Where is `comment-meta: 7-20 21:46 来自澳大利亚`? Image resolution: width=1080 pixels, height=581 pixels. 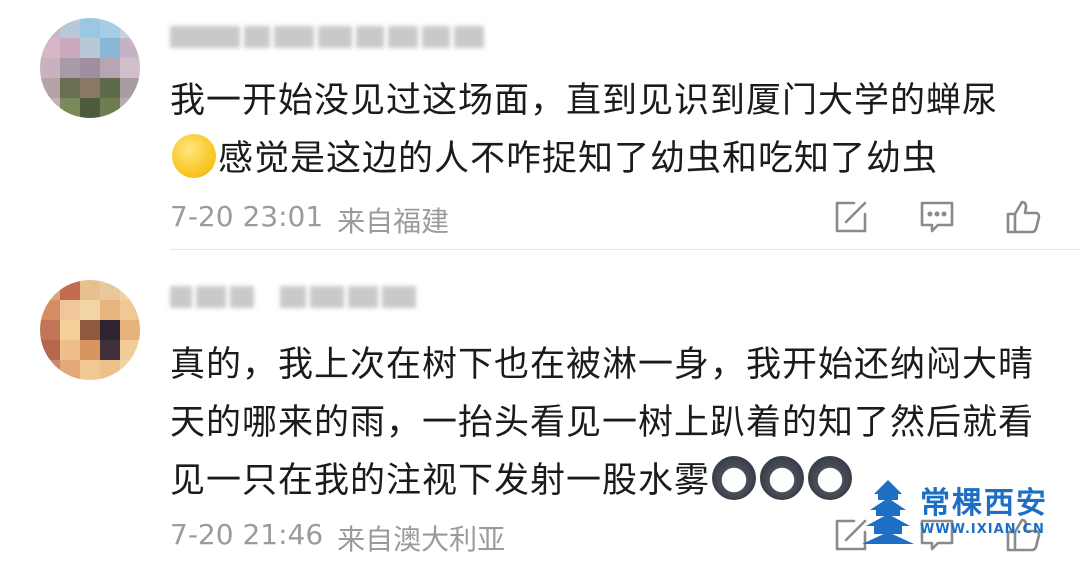 comment-meta: 7-20 21:46 来自澳大利亚 is located at coordinates (337, 538).